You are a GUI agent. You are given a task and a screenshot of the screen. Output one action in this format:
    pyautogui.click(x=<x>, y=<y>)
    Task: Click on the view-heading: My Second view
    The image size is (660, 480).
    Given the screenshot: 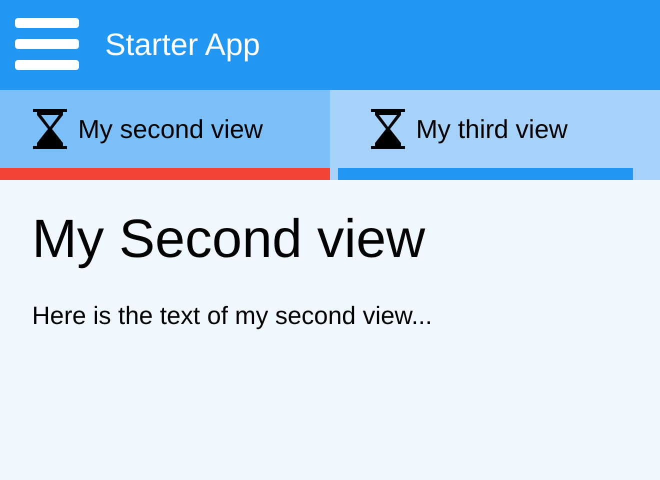 What is the action you would take?
    pyautogui.click(x=229, y=239)
    